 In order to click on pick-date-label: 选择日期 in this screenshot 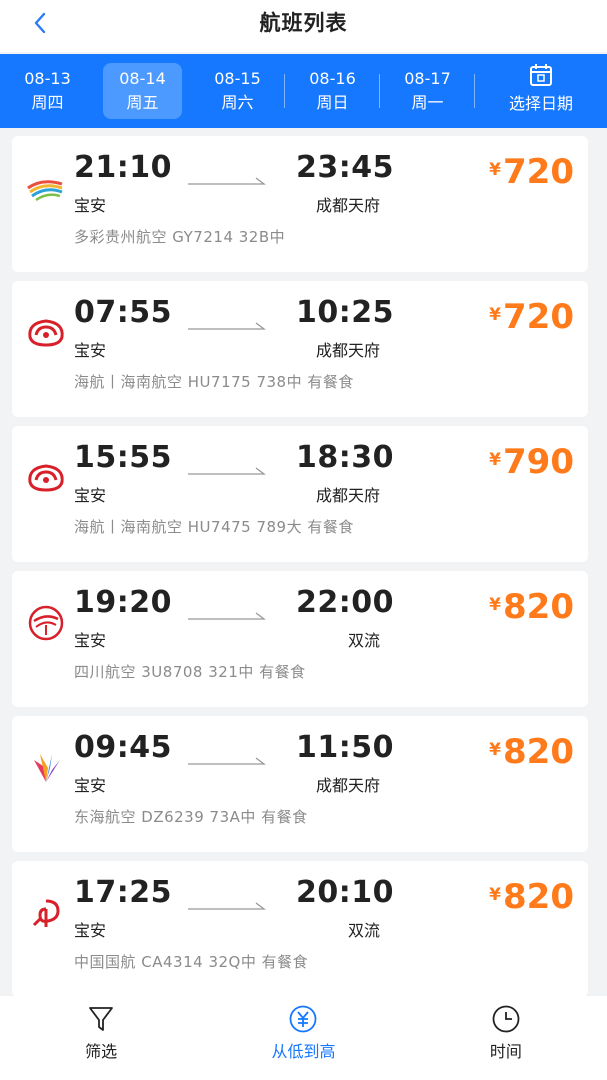, I will do `click(540, 103)`.